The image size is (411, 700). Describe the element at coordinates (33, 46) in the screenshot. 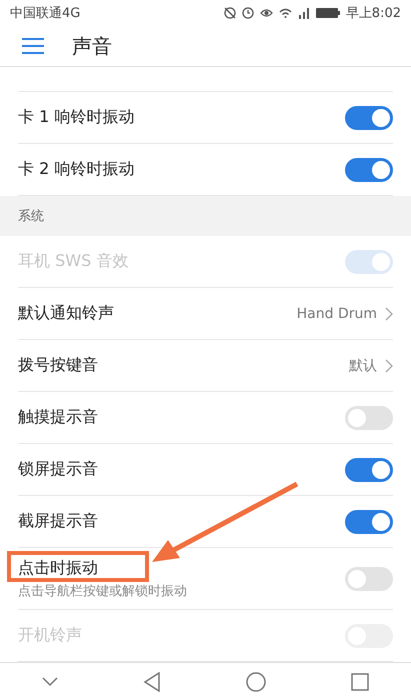

I see `menu-icon` at that location.